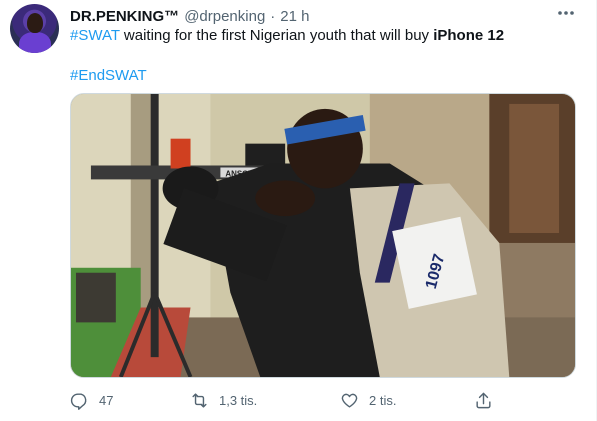 The width and height of the screenshot is (597, 421). Describe the element at coordinates (199, 400) in the screenshot. I see `retweet-icon` at that location.